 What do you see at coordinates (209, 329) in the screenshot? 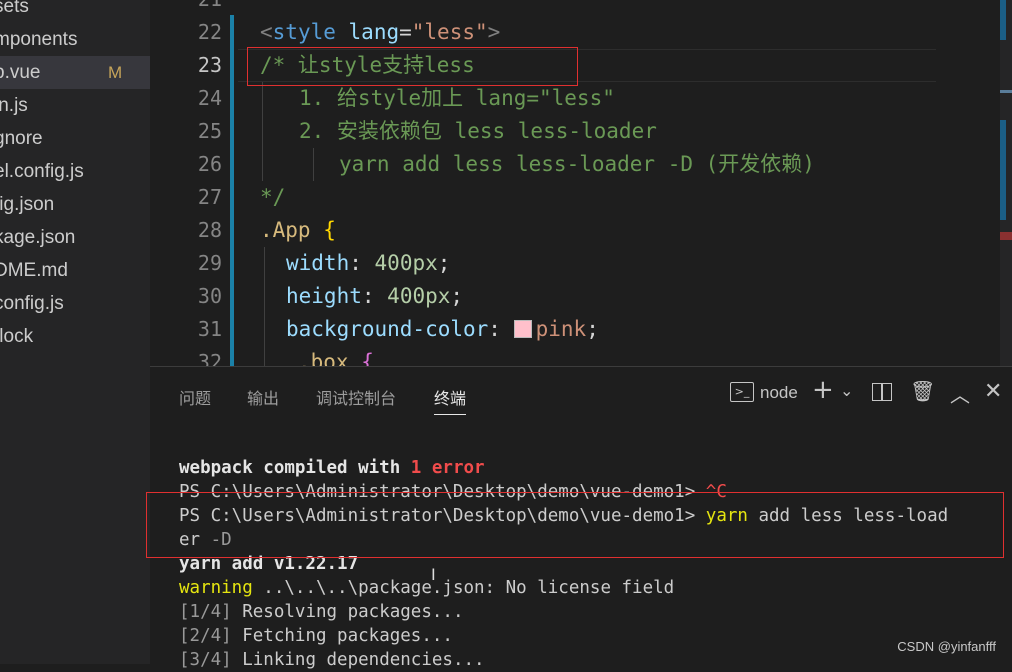
I see `line-number: 31` at bounding box center [209, 329].